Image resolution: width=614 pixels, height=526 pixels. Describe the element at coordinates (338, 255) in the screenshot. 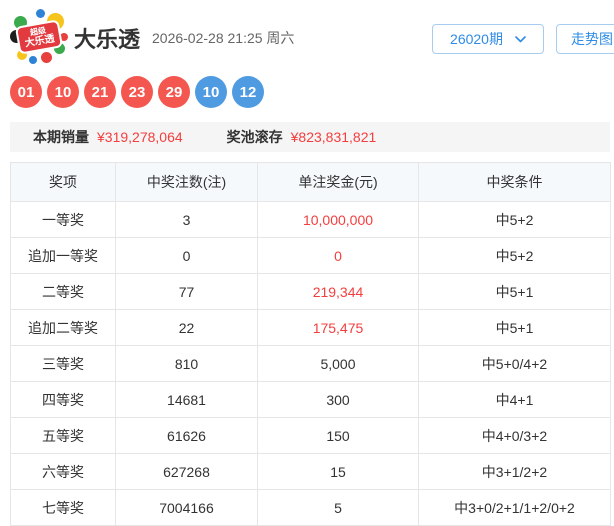

I see `prize-amount-cell: 0` at that location.